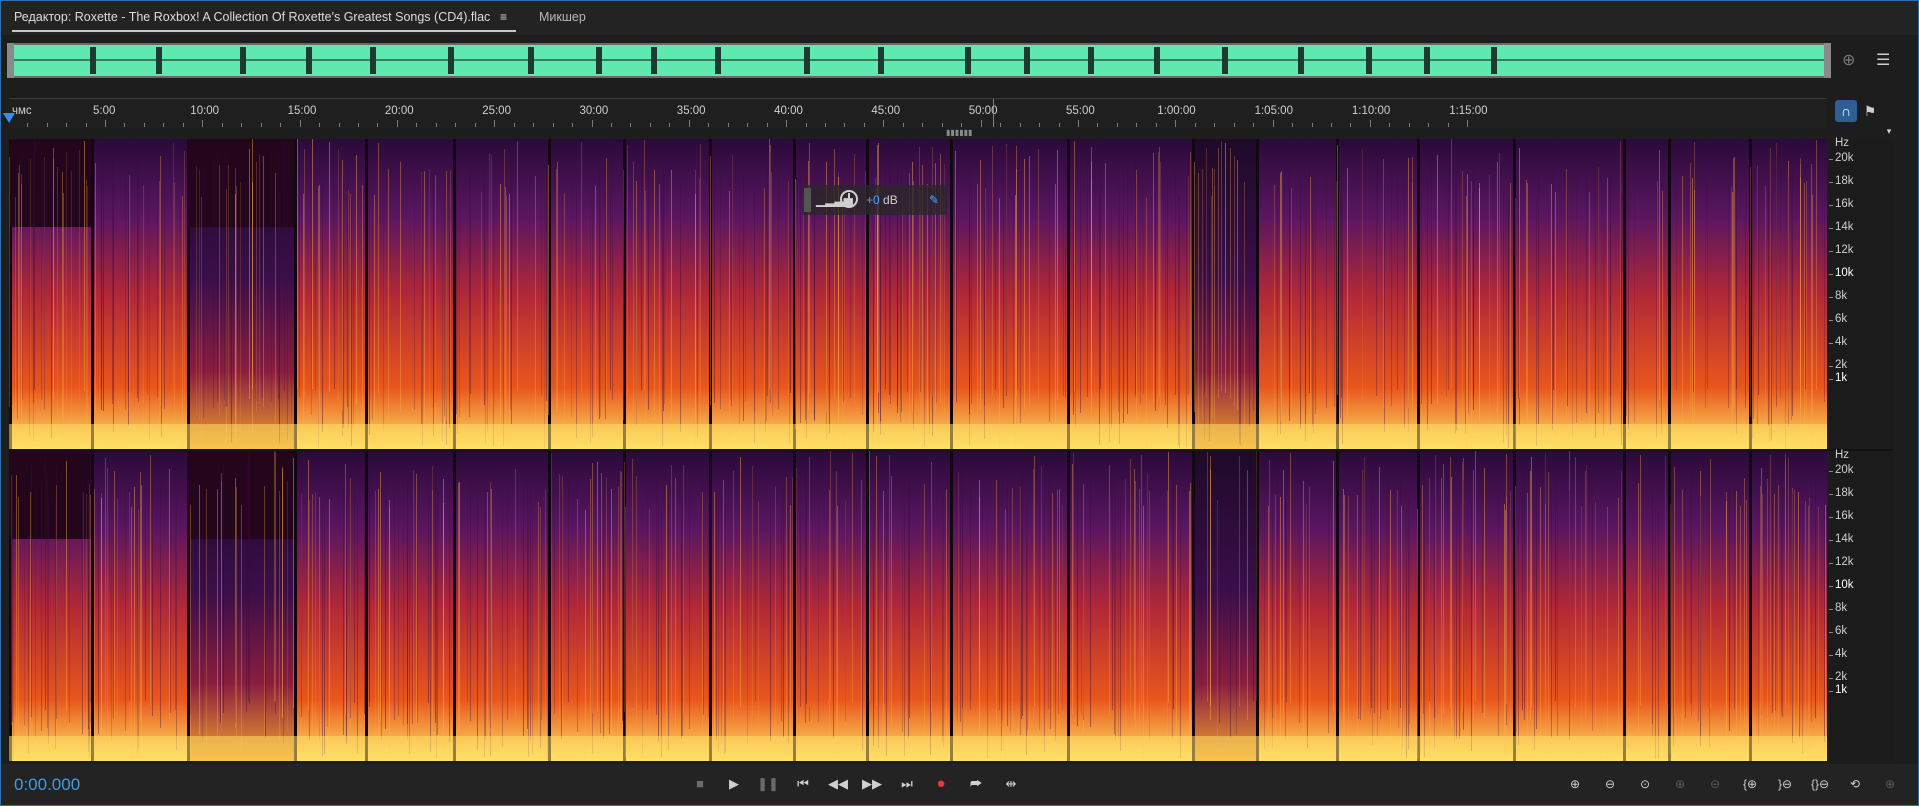 The width and height of the screenshot is (1919, 806). What do you see at coordinates (890, 200) in the screenshot?
I see `volume-unit: dB` at bounding box center [890, 200].